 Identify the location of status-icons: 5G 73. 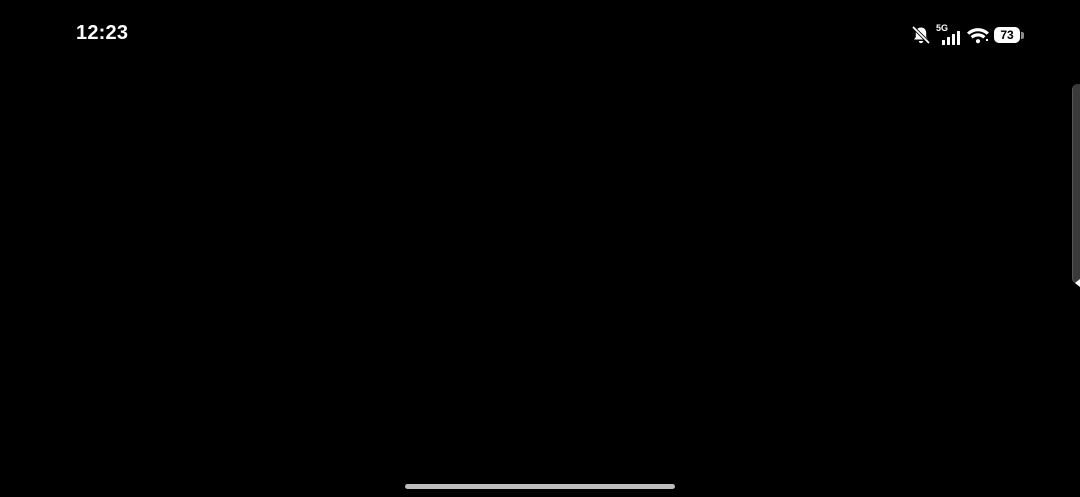
(967, 35).